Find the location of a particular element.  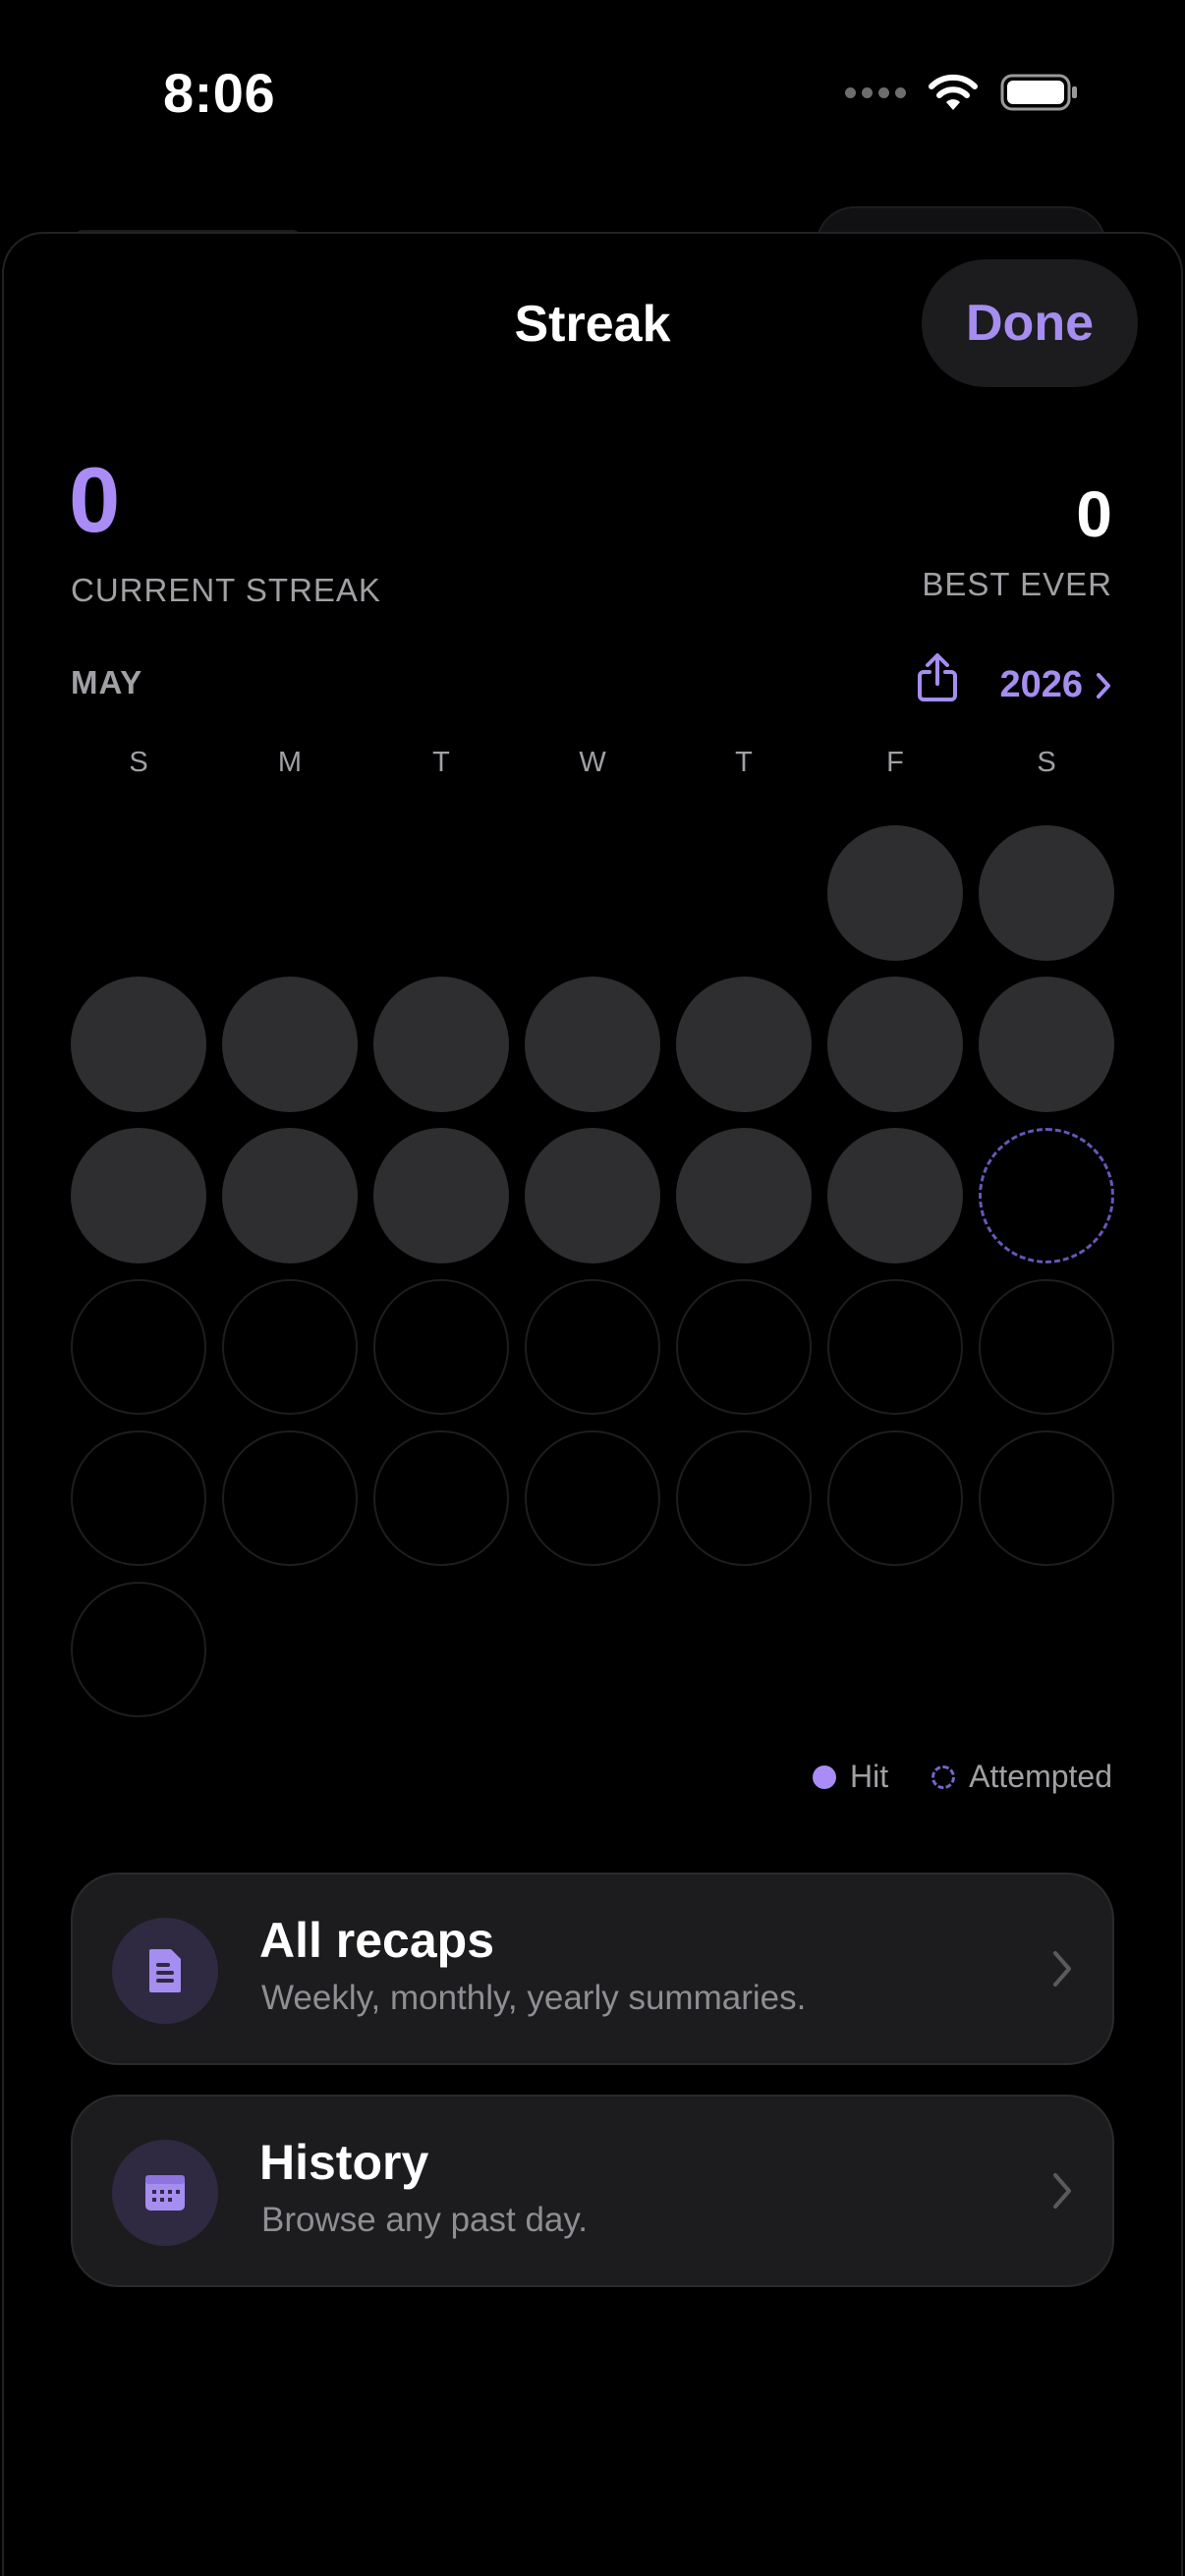

cellular-signal-icon is located at coordinates (876, 92).